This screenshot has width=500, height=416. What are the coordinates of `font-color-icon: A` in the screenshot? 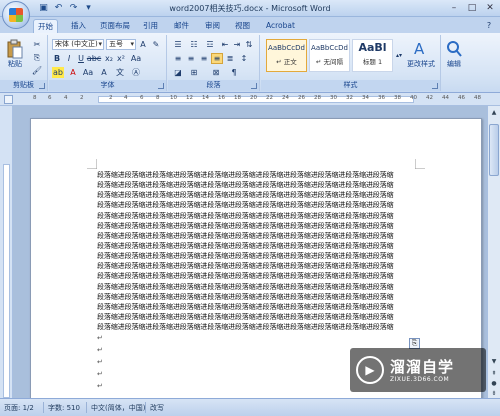 It's located at (73, 72).